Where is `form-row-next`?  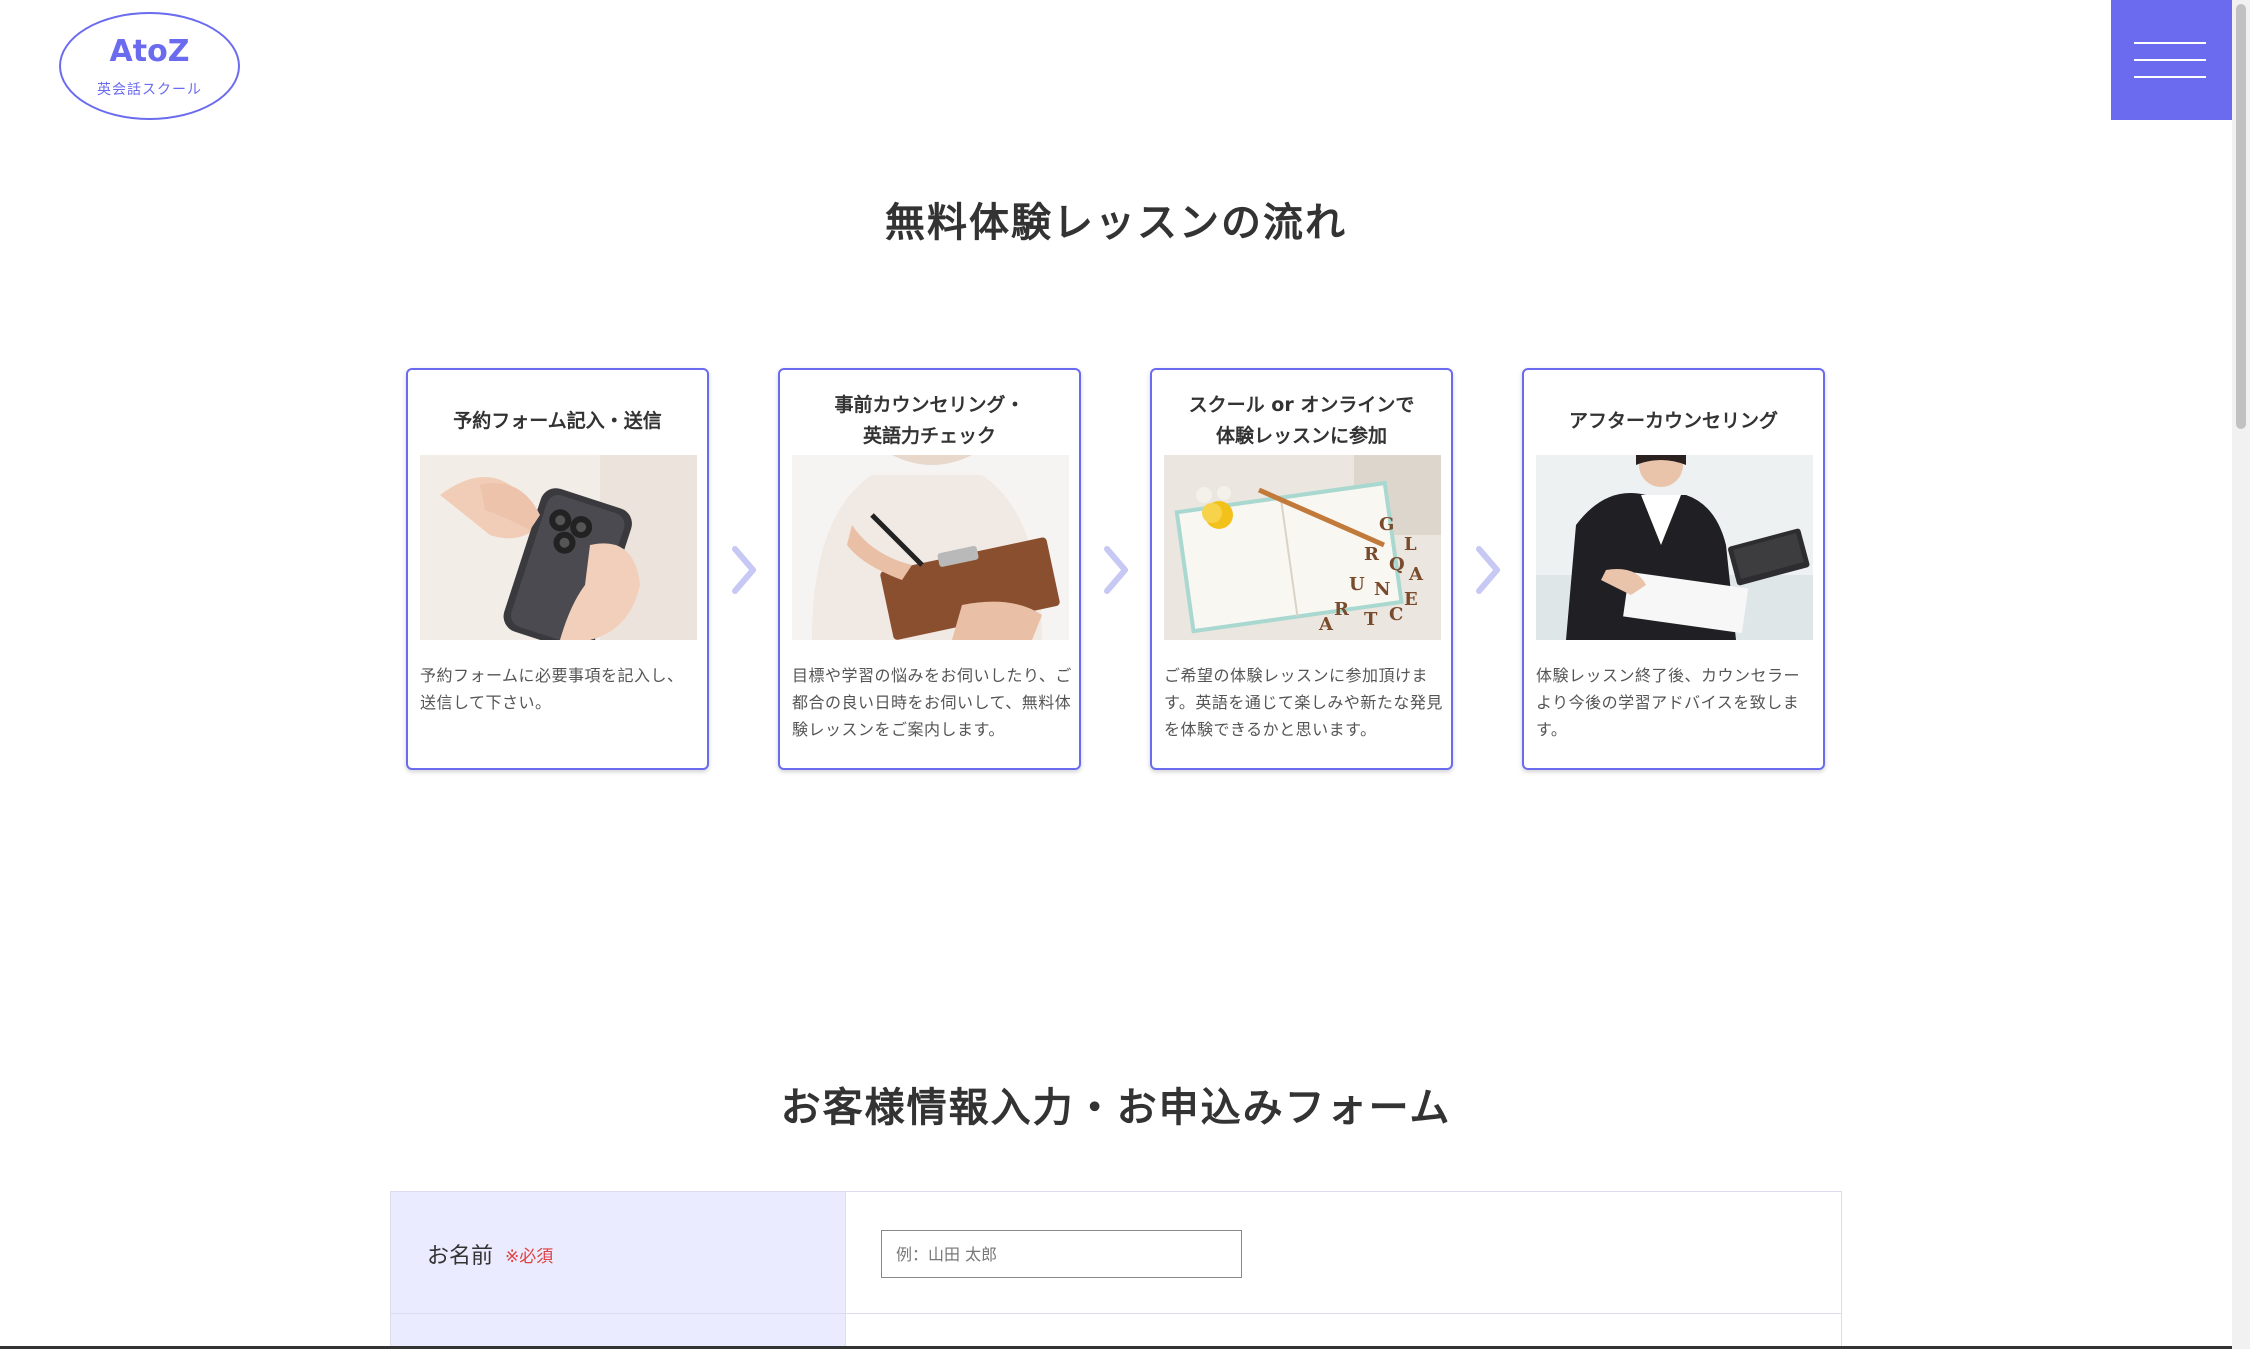 form-row-next is located at coordinates (1116, 1331).